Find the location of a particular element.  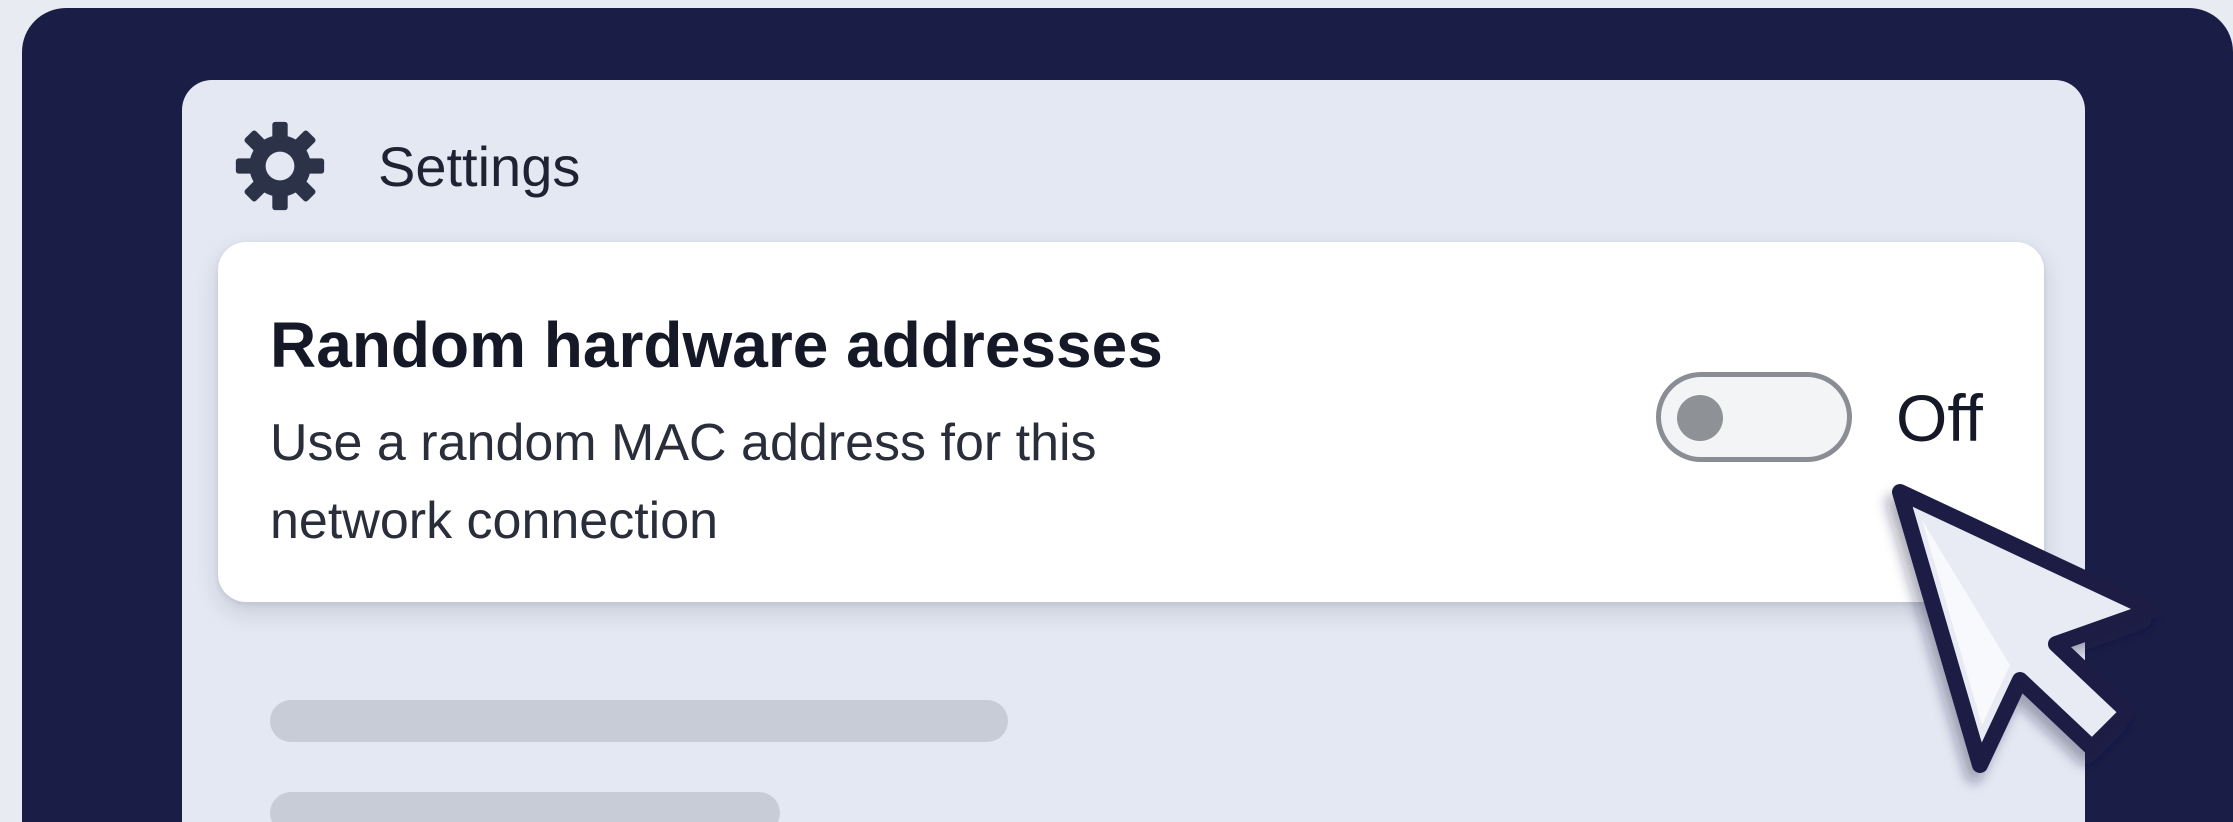

title-bar: Settings is located at coordinates (1133, 145).